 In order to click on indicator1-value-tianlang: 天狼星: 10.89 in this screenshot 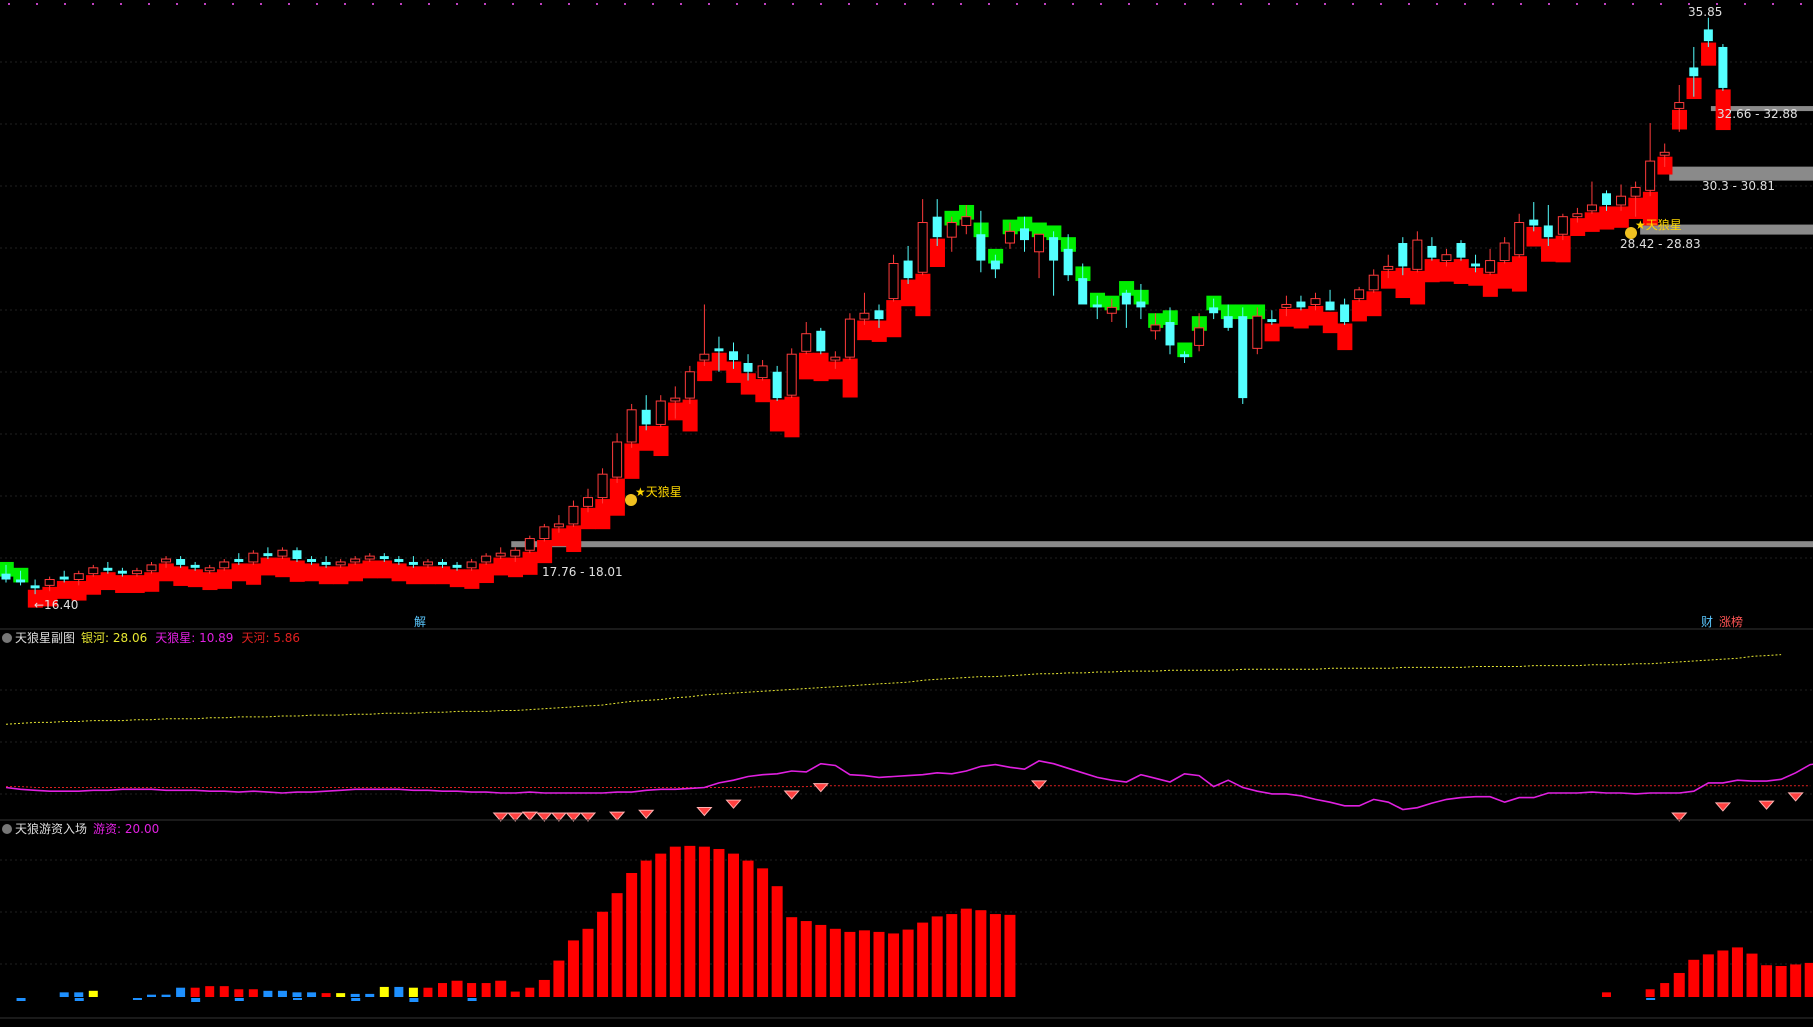, I will do `click(194, 638)`.